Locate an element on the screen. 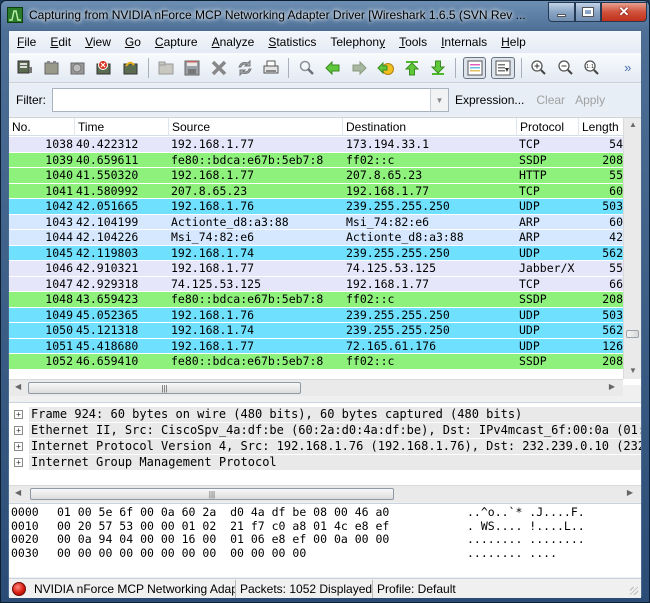 The height and width of the screenshot is (603, 650). go-first-button is located at coordinates (411, 68).